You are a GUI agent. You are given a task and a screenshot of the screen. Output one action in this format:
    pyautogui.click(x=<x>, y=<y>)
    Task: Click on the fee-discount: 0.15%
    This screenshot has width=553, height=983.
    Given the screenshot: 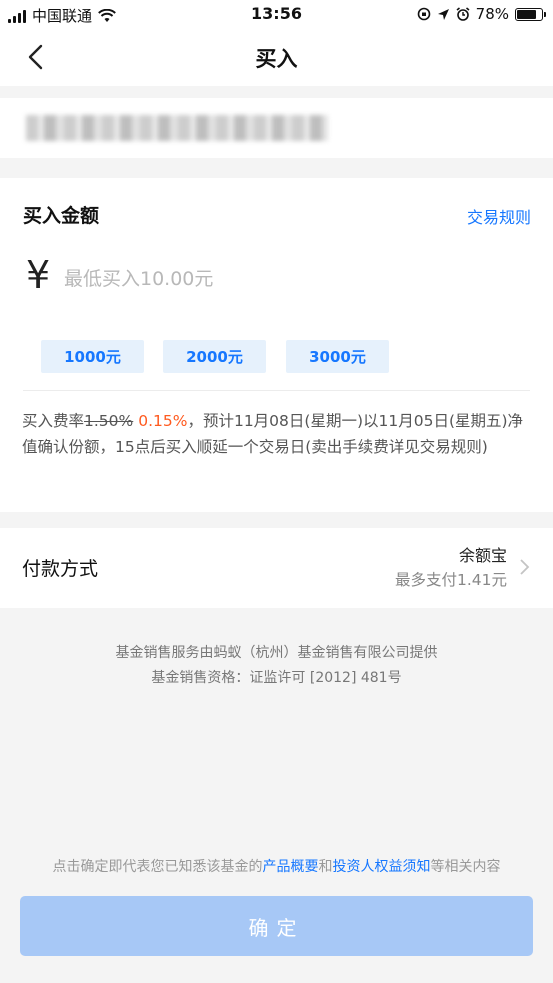 What is the action you would take?
    pyautogui.click(x=163, y=421)
    